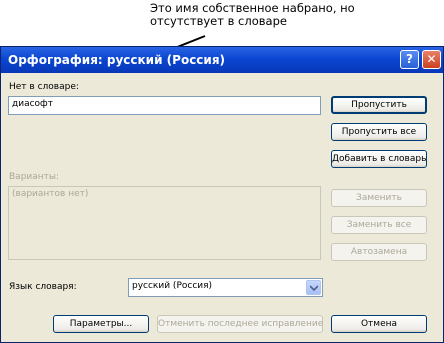 Image resolution: width=444 pixels, height=343 pixels. I want to click on skip-all-button: Пропустить все, so click(379, 132).